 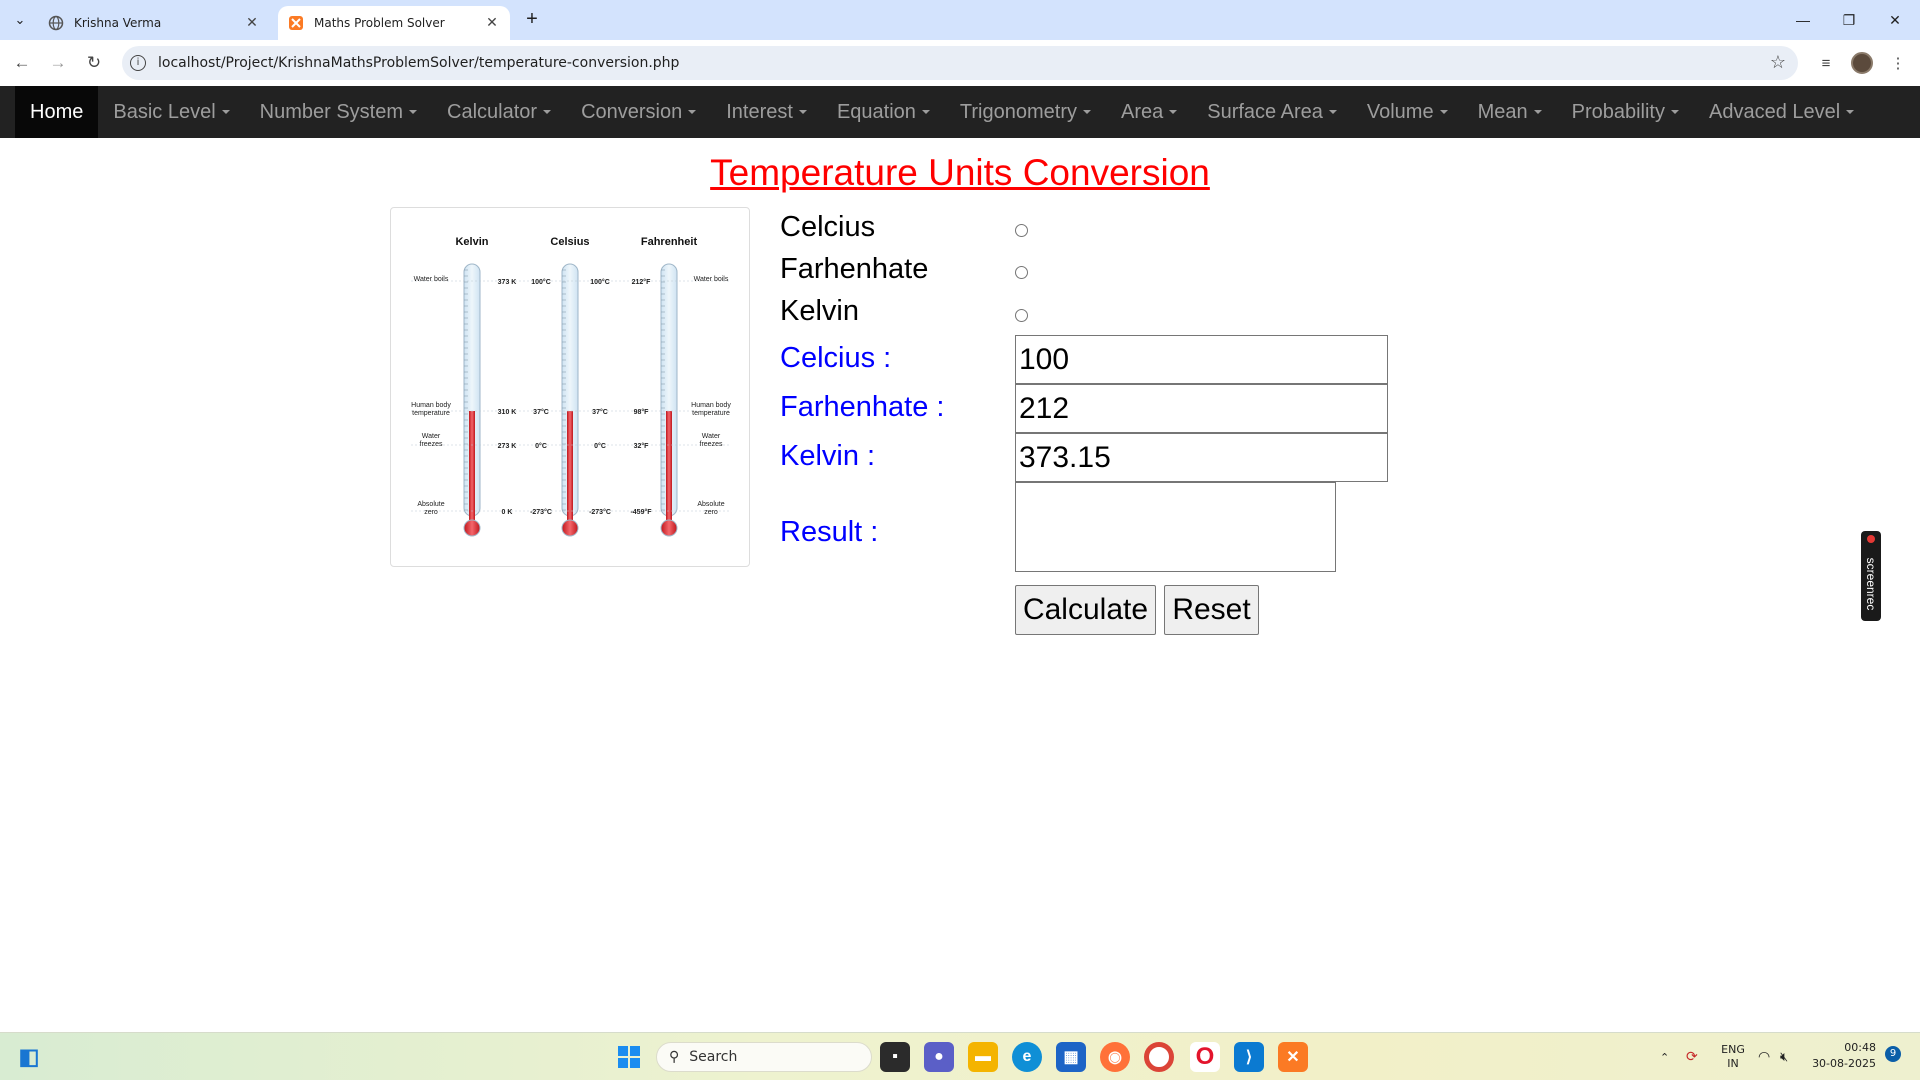 What do you see at coordinates (154, 23) in the screenshot?
I see `browser-tab-krishna-verma: Krishna Verma ✕` at bounding box center [154, 23].